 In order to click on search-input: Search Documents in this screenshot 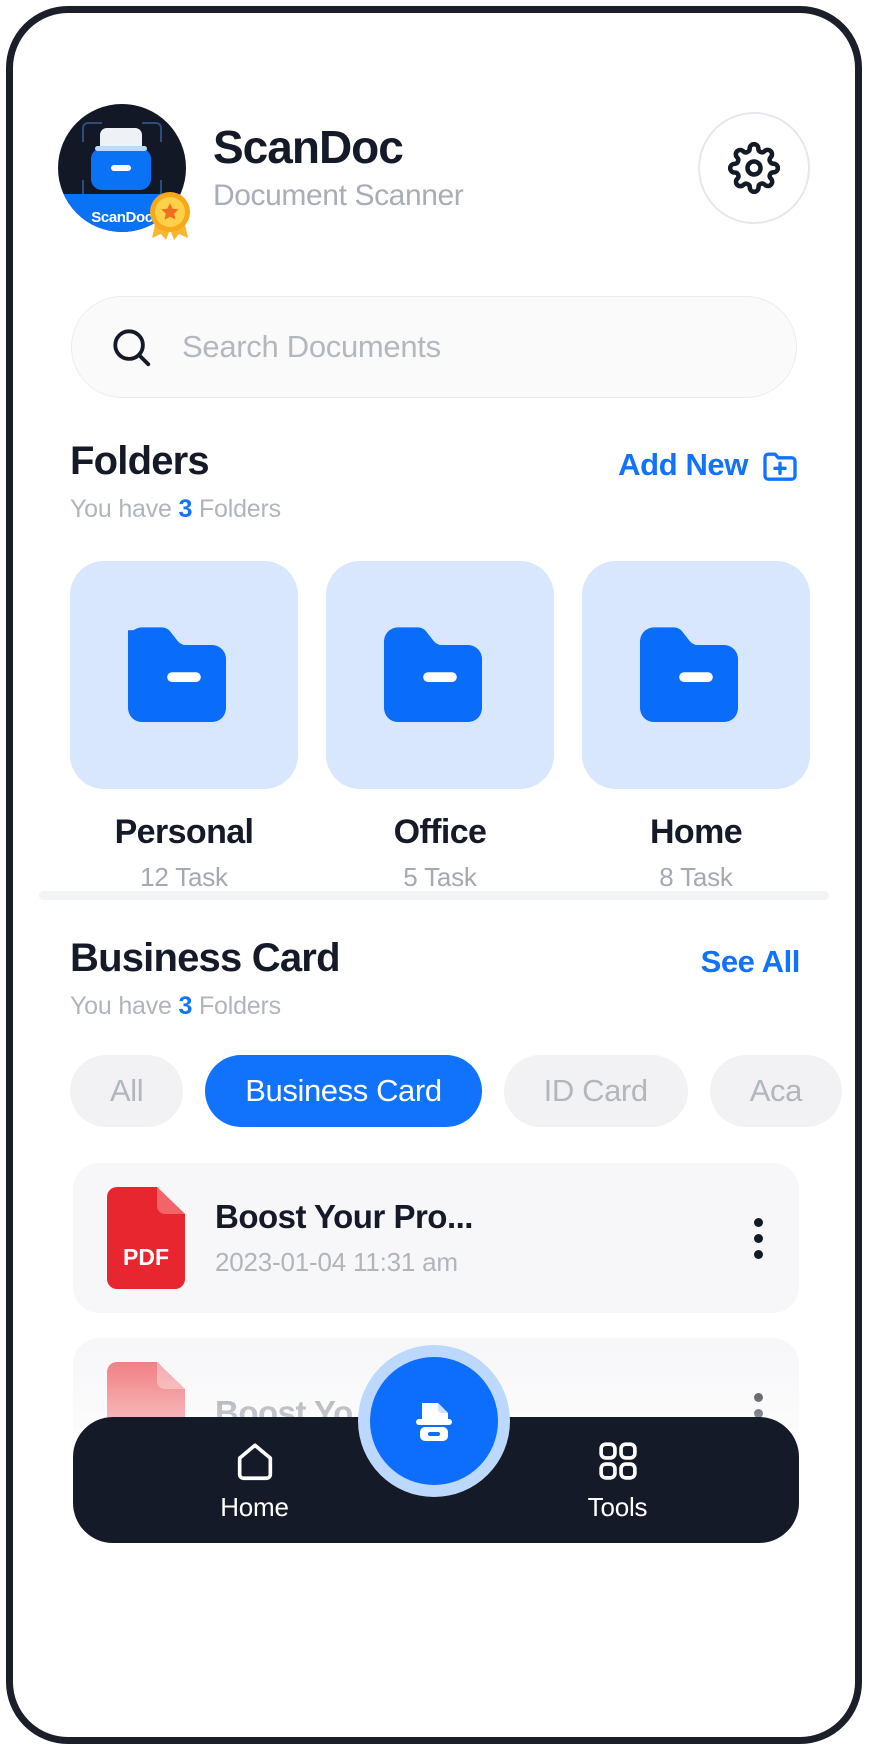, I will do `click(434, 347)`.